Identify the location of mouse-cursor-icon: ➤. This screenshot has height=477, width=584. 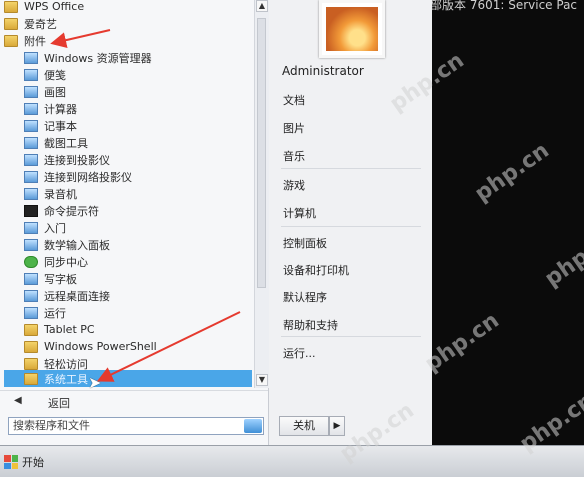
(95, 382).